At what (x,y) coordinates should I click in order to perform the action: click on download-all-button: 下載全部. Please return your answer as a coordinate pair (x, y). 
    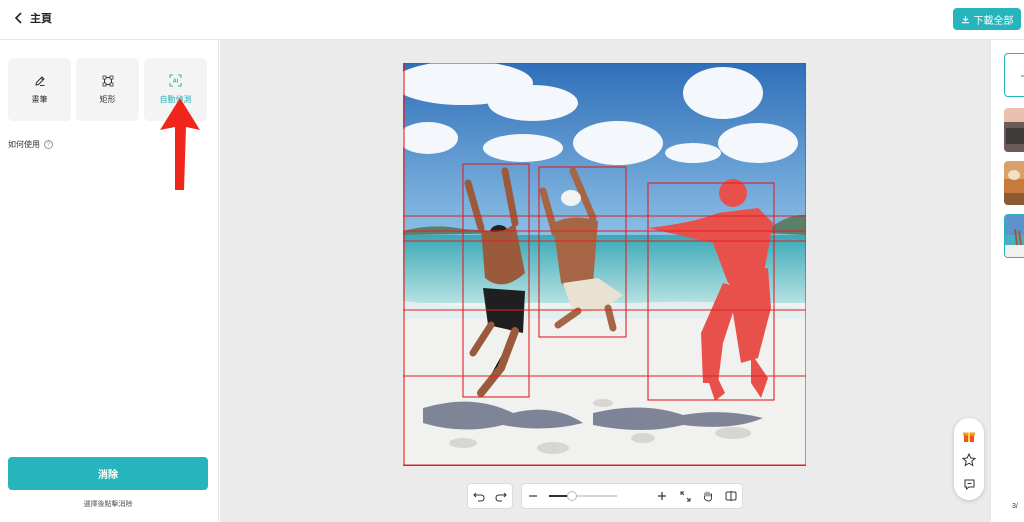
    Looking at the image, I should click on (987, 19).